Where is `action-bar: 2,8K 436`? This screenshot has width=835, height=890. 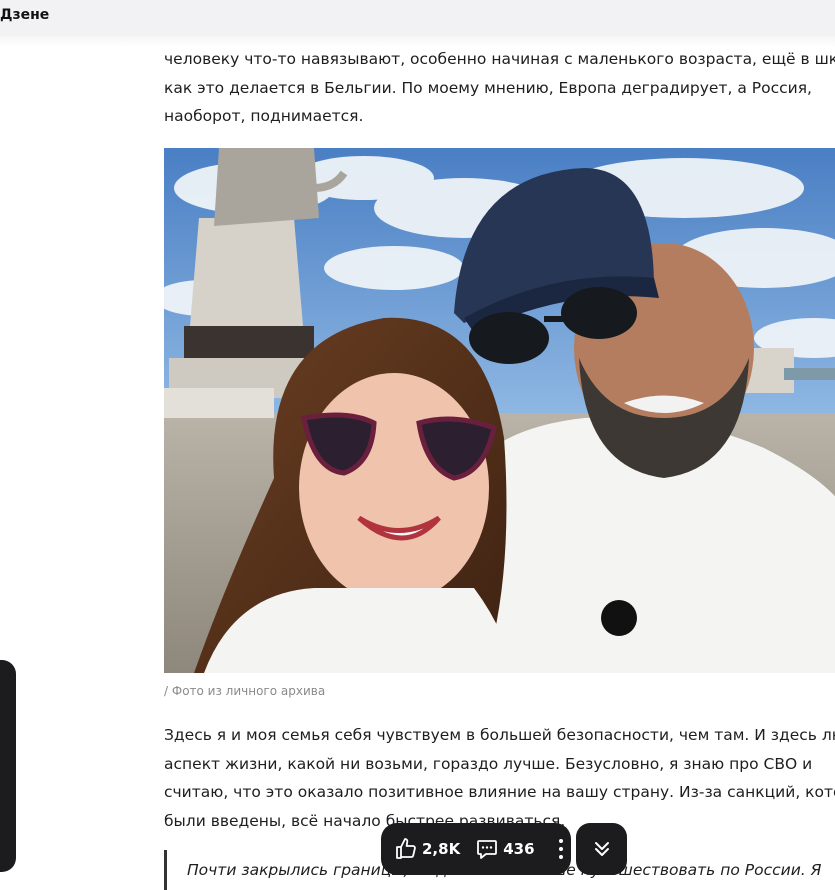 action-bar: 2,8K 436 is located at coordinates (476, 849).